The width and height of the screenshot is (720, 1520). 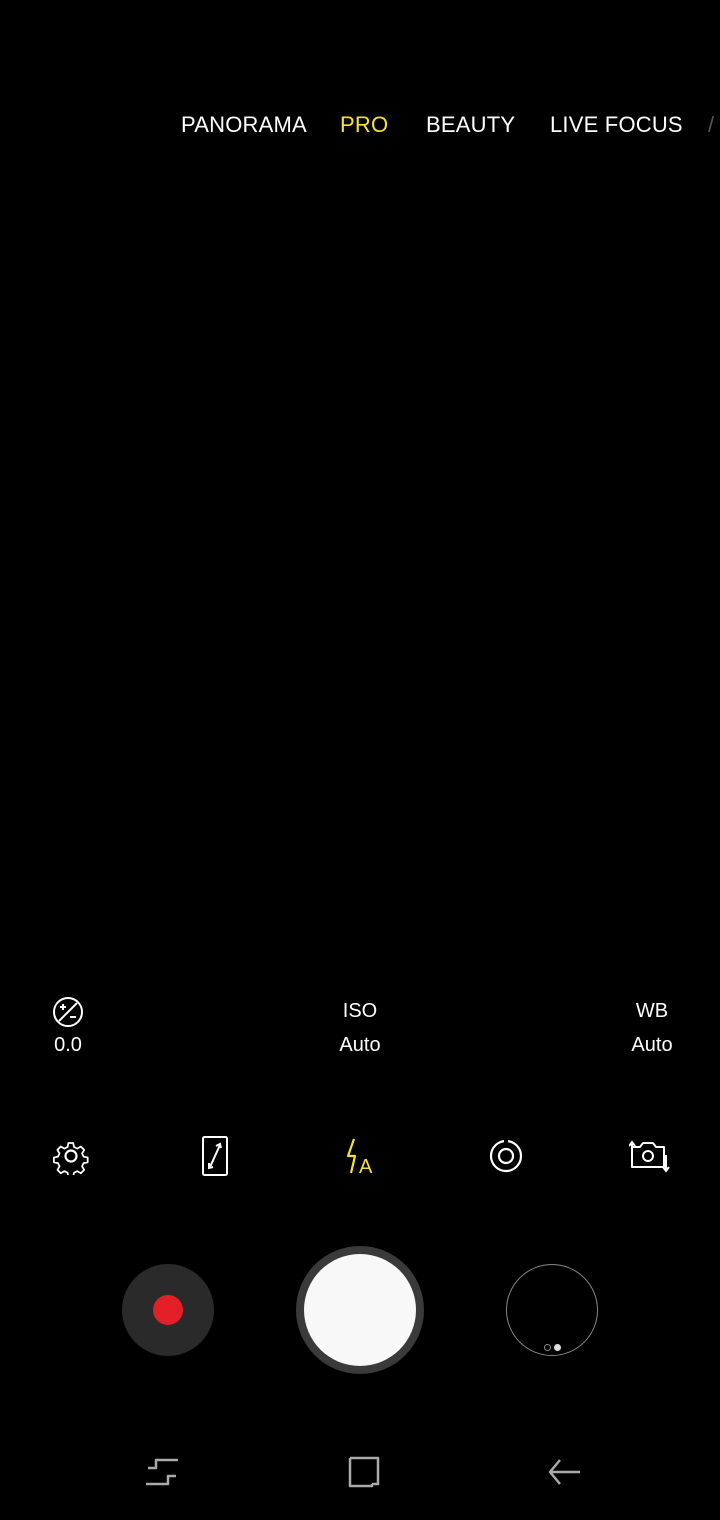 I want to click on home-icon, so click(x=363, y=1474).